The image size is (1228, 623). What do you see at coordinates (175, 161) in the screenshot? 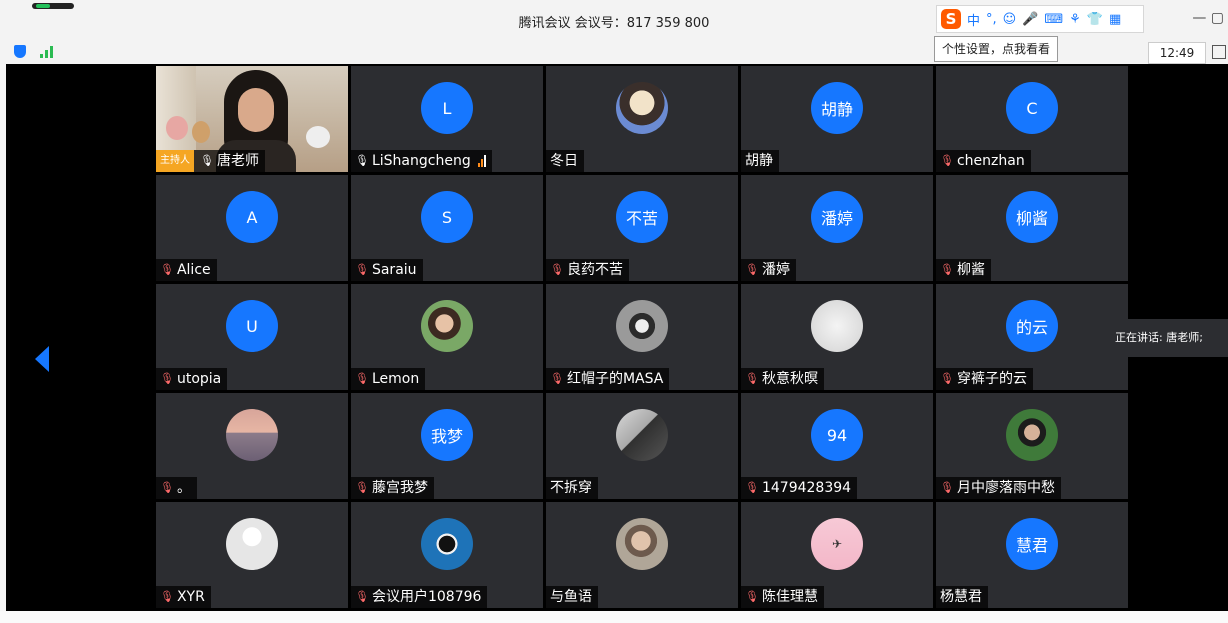
I see `host-badge: 主持人` at bounding box center [175, 161].